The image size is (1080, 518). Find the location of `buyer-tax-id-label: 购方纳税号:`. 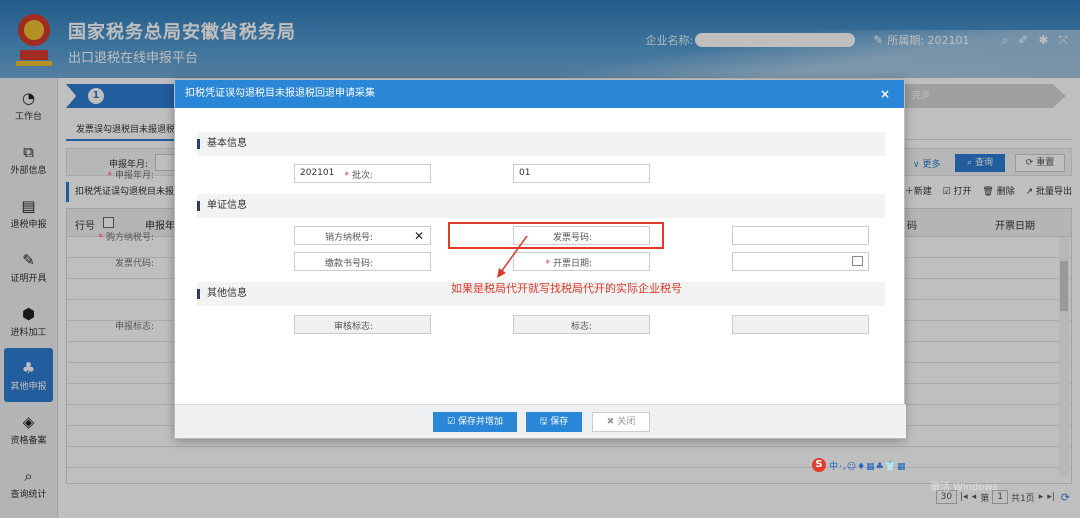

buyer-tax-id-label: 购方纳税号: is located at coordinates (129, 238).